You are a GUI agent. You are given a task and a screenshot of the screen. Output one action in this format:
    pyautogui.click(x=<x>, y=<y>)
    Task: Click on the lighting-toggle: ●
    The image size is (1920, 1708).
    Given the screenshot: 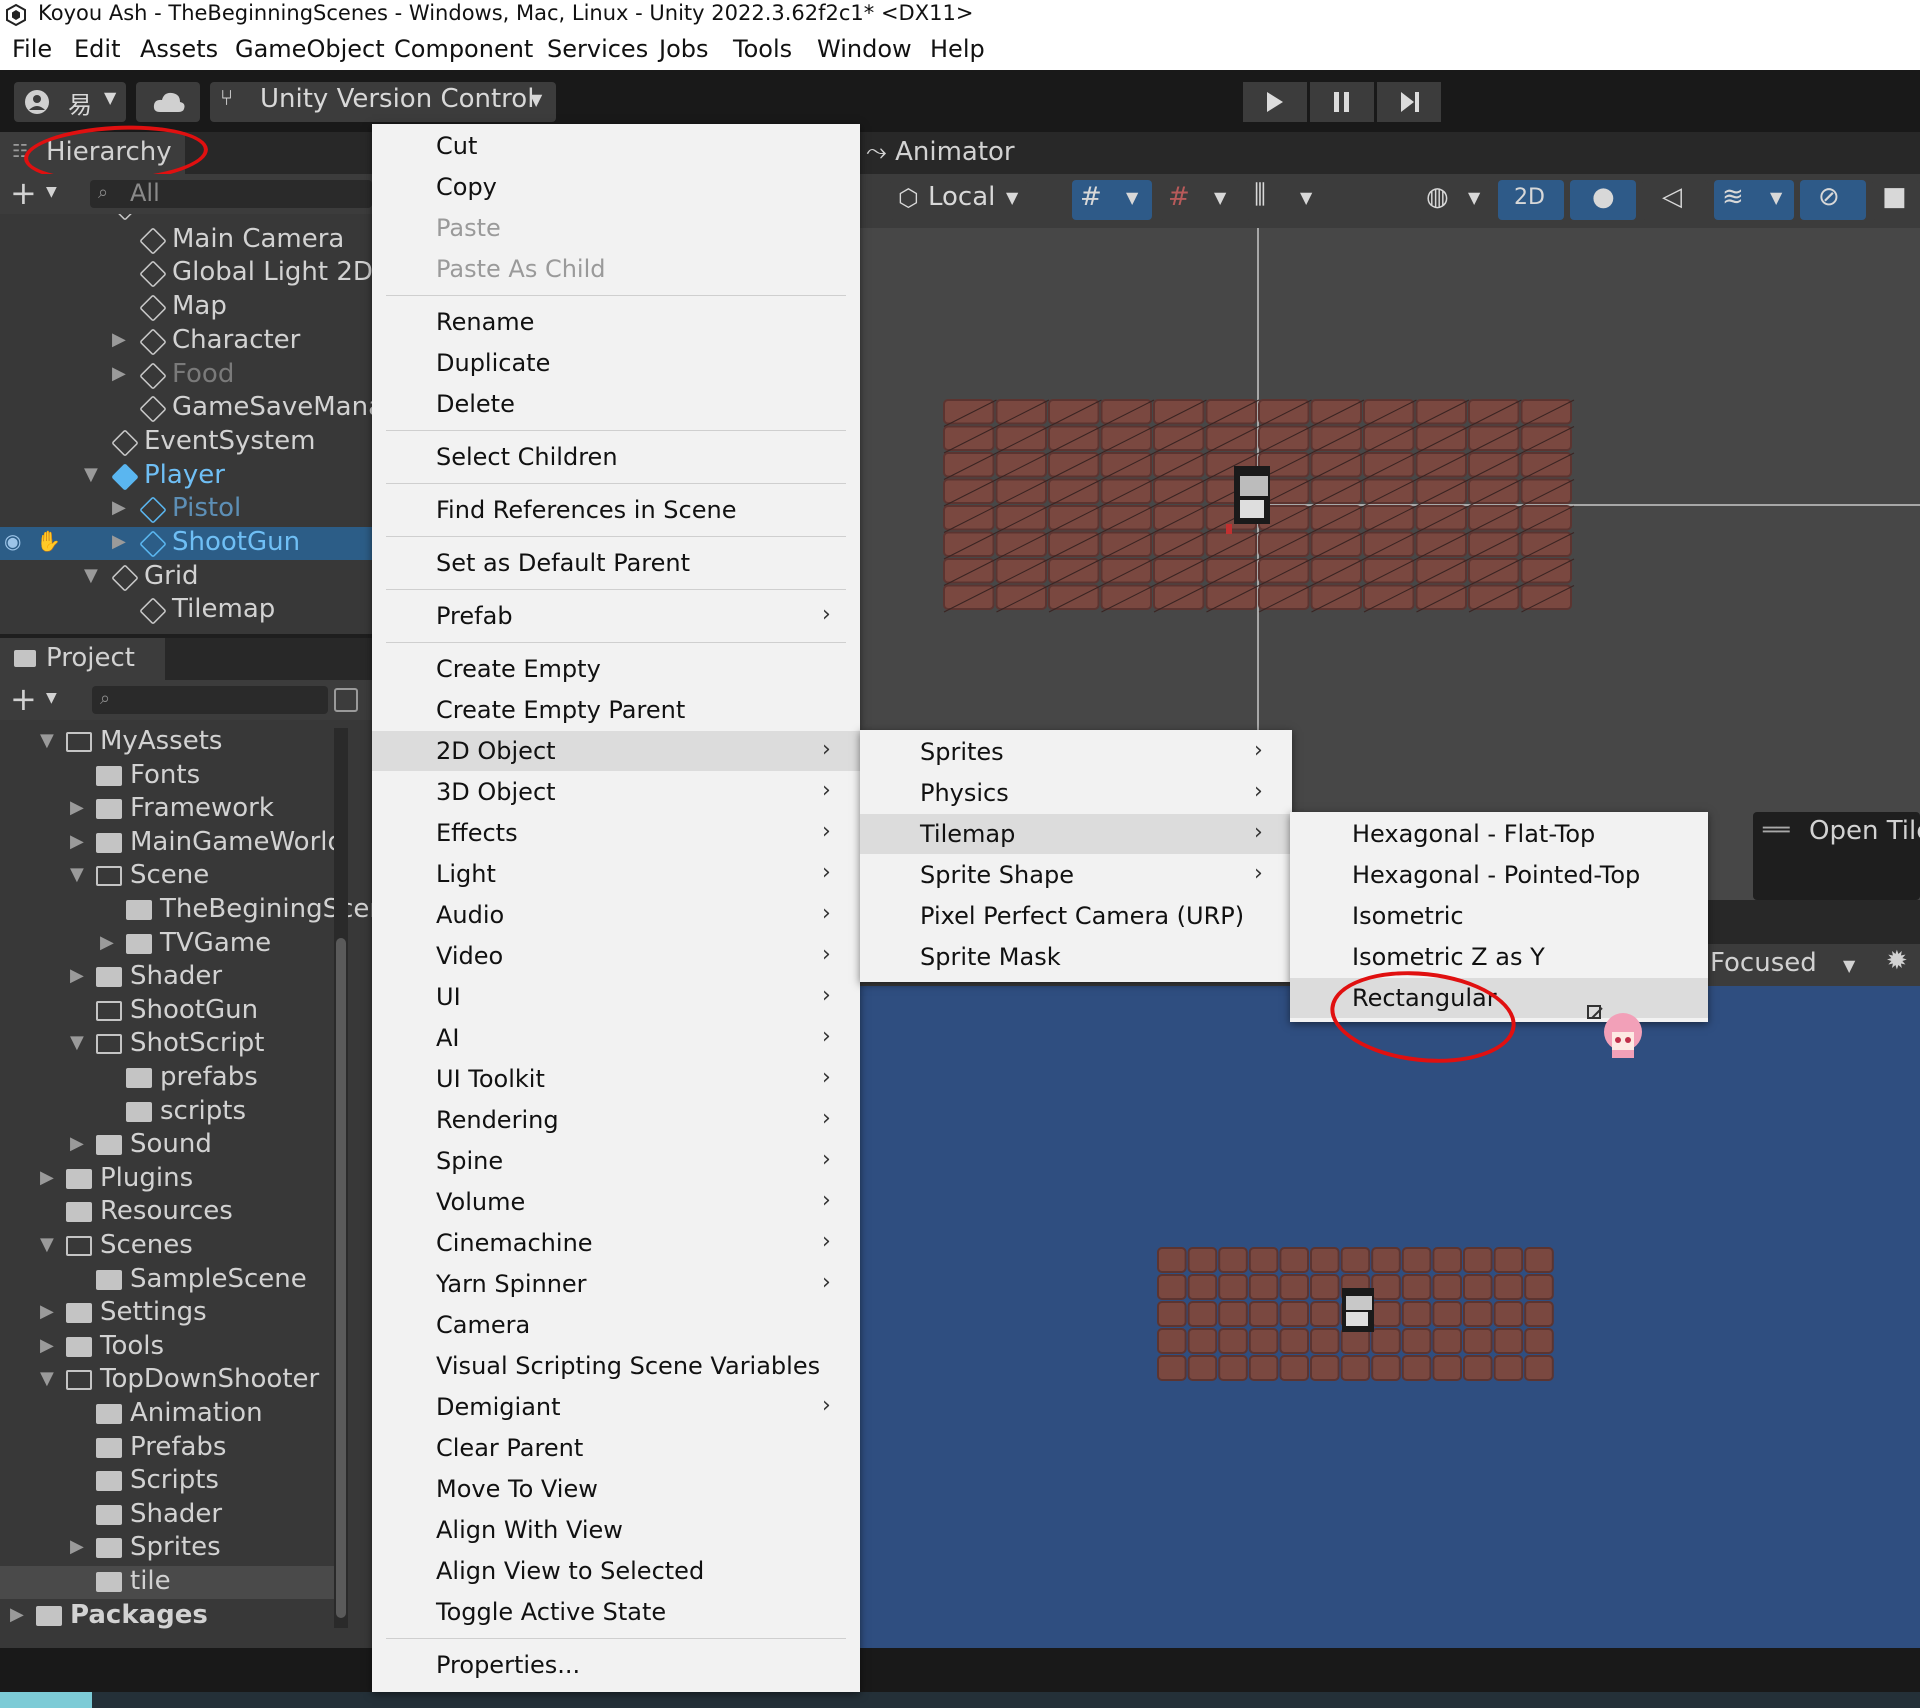 What is the action you would take?
    pyautogui.click(x=1603, y=200)
    